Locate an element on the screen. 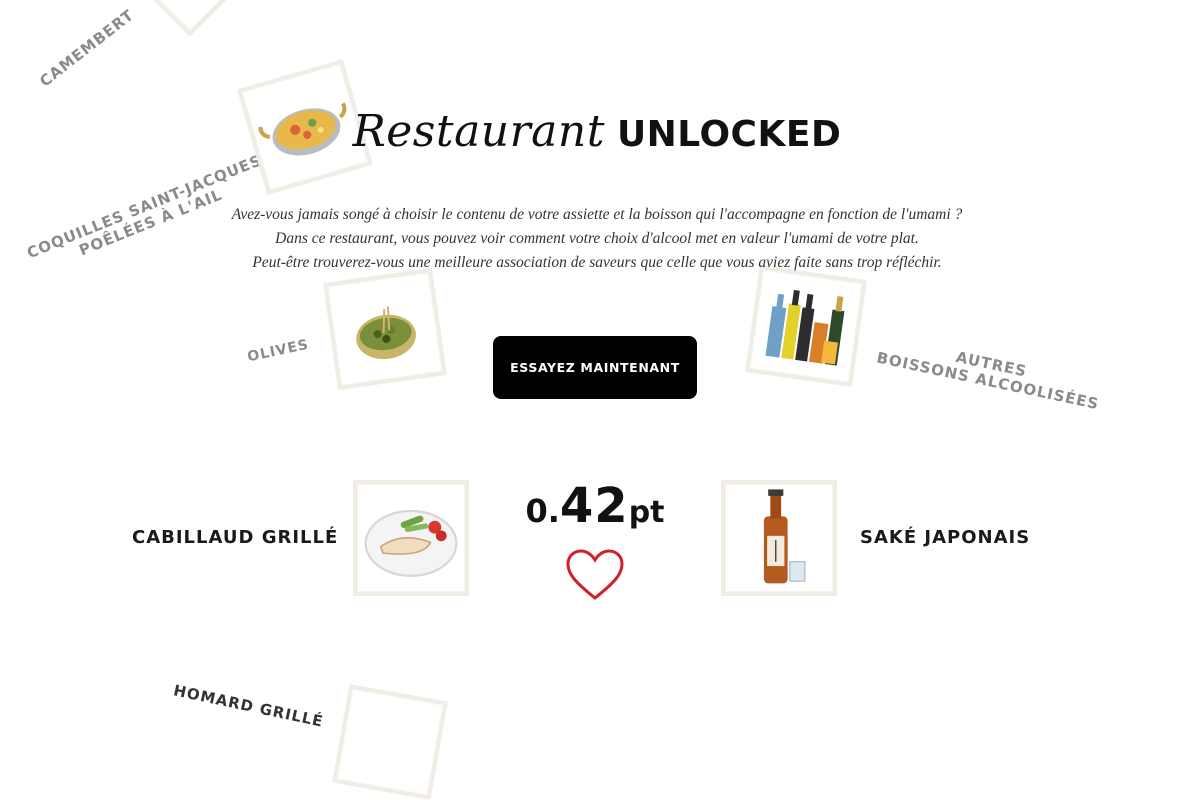 This screenshot has width=1194, height=800. drink-tile is located at coordinates (779, 538).